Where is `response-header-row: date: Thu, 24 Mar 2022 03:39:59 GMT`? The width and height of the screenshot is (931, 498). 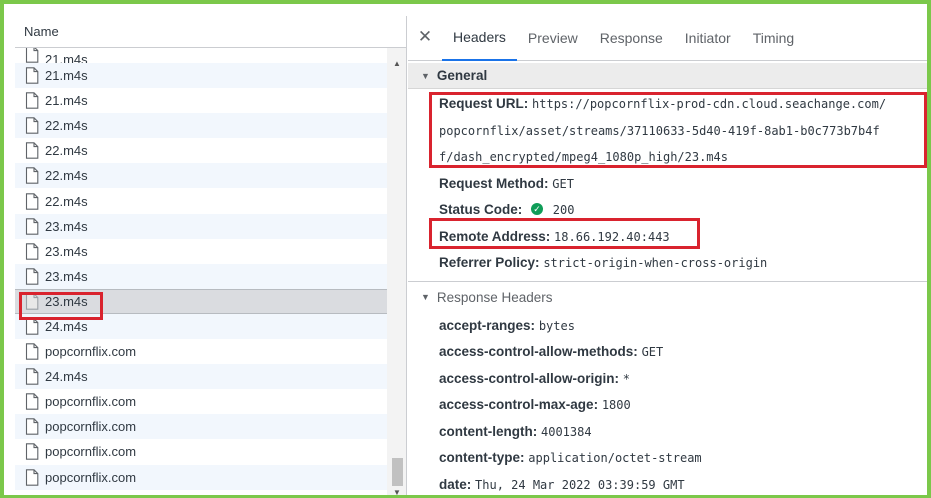
response-header-row: date: Thu, 24 Mar 2022 03:39:59 GMT is located at coordinates (667, 484).